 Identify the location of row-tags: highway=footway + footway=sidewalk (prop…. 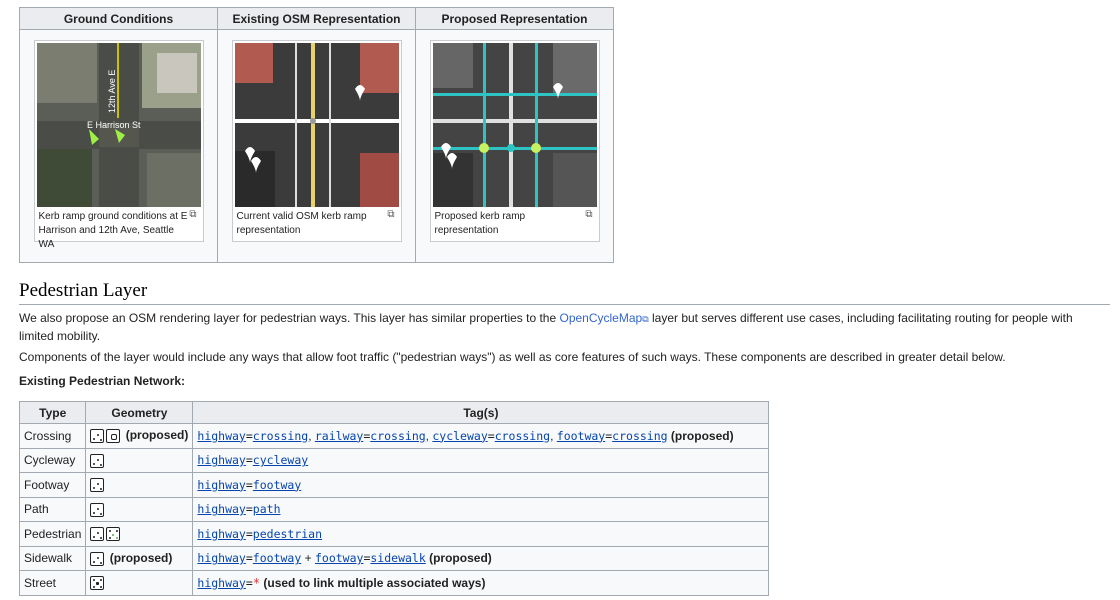
(481, 558).